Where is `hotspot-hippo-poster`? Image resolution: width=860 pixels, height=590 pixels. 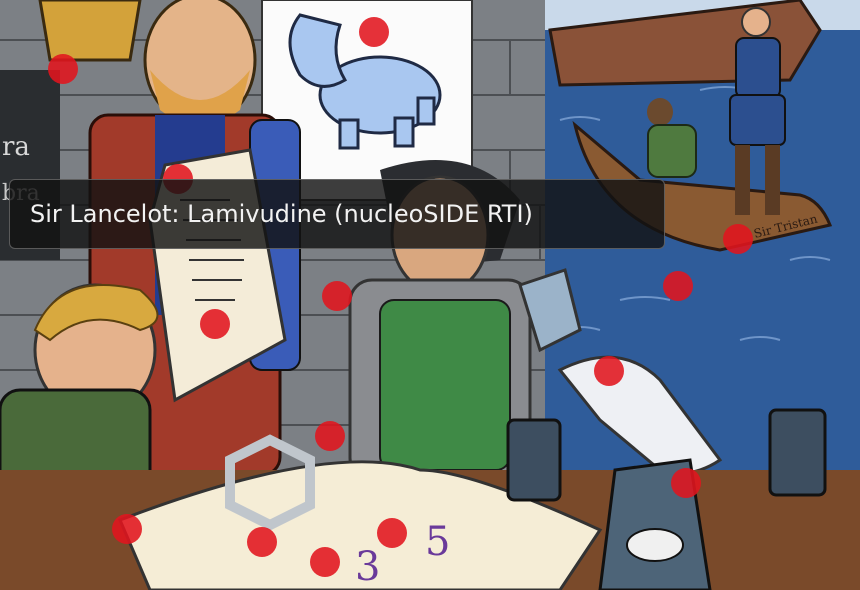
hotspot-hippo-poster is located at coordinates (374, 32).